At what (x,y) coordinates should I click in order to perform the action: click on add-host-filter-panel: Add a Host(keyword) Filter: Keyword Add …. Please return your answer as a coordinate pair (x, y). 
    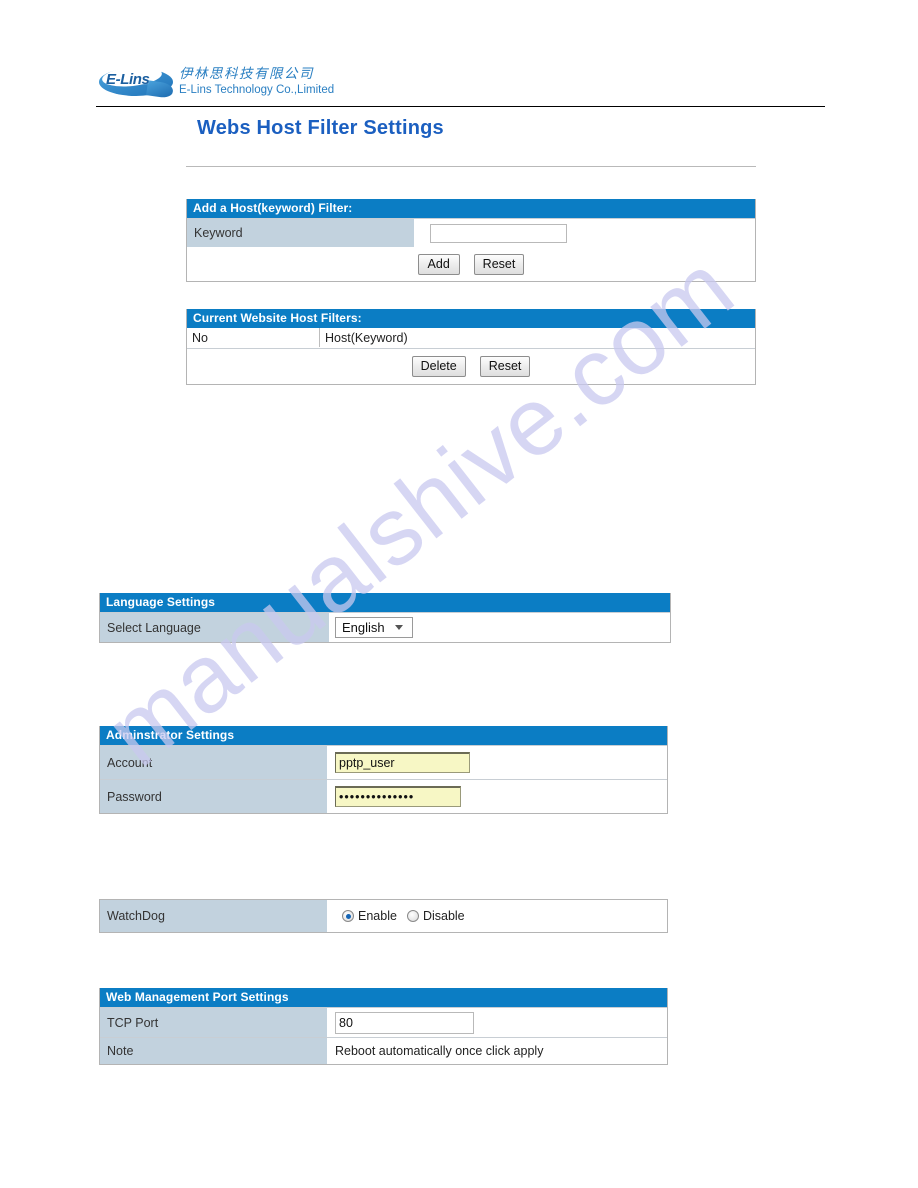
    Looking at the image, I should click on (471, 240).